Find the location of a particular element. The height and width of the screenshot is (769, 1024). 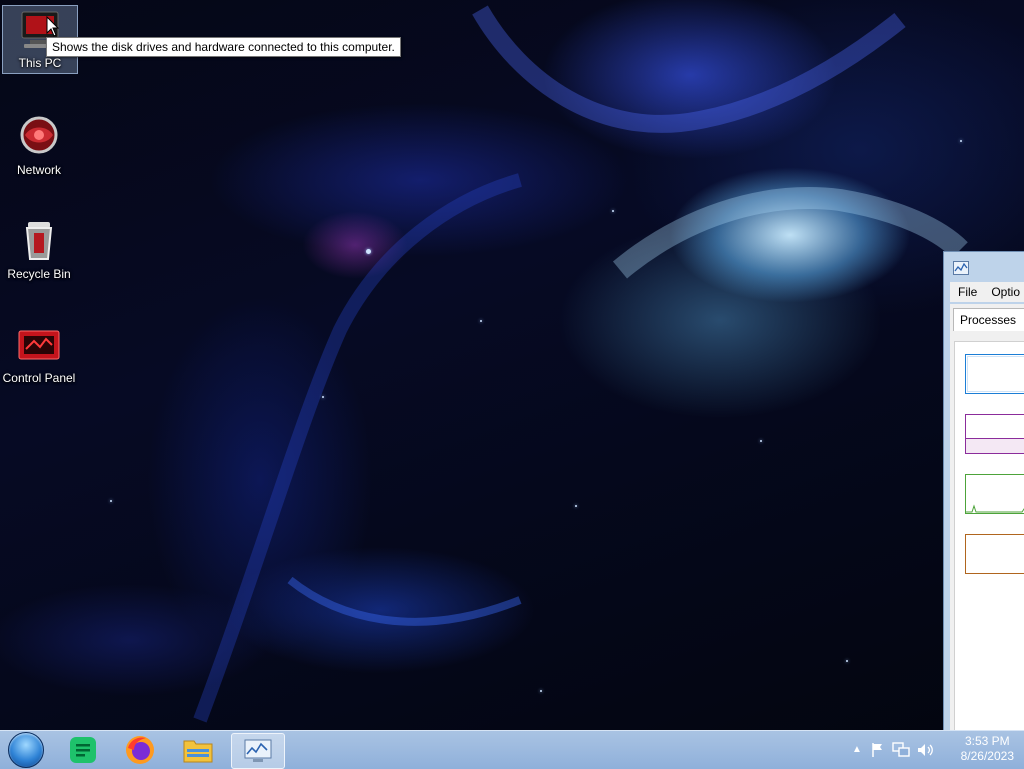

memory-graph-thumbnail is located at coordinates (994, 434).